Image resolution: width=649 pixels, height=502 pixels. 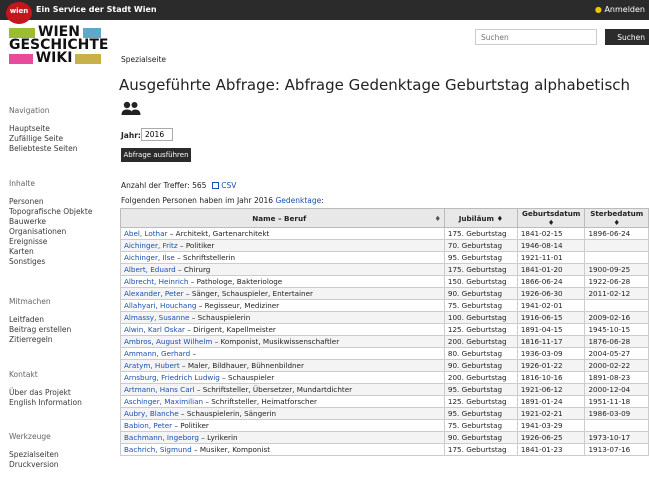 I want to click on person-link: Albrecht, Heinrich, so click(x=156, y=281).